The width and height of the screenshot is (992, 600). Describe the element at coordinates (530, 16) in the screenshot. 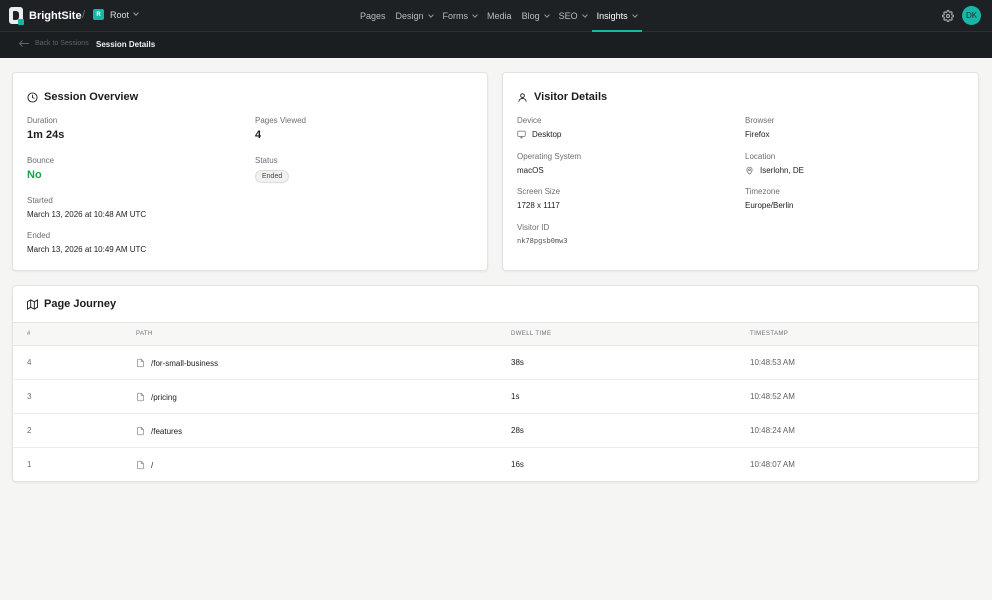

I see `nav-item-label: Blog` at that location.